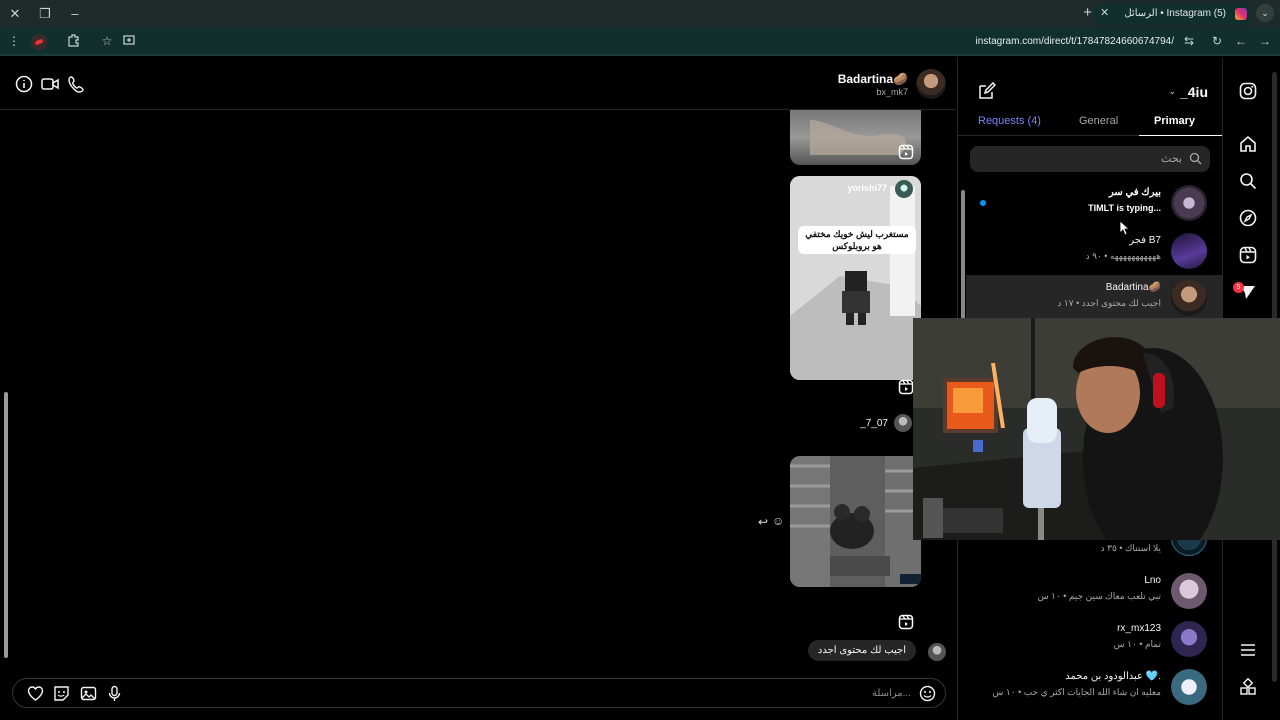 Image resolution: width=1280 pixels, height=720 pixels. I want to click on reel-preview, so click(855, 521).